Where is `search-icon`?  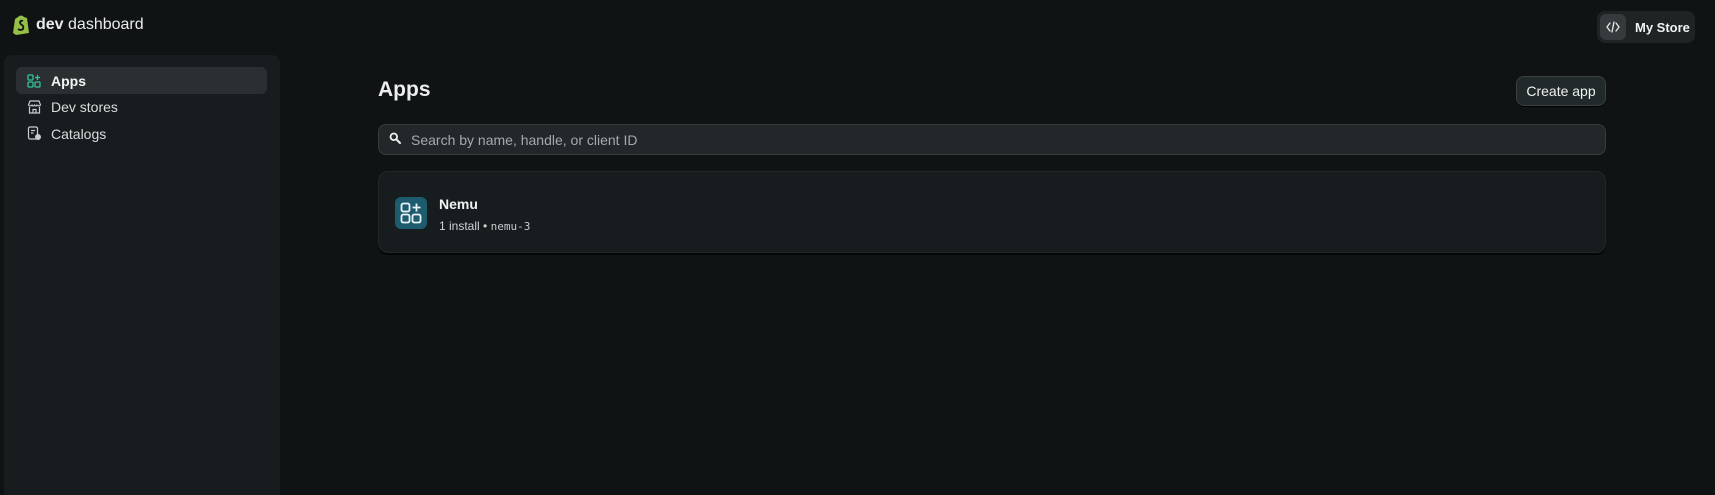 search-icon is located at coordinates (395, 140).